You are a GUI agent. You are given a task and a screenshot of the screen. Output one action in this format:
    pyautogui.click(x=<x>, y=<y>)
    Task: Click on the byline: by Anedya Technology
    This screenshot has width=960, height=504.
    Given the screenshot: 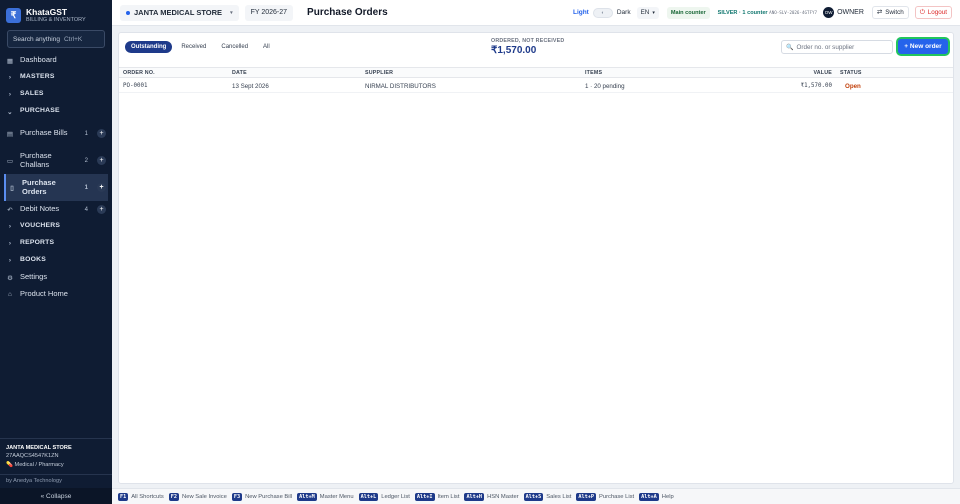 What is the action you would take?
    pyautogui.click(x=56, y=481)
    